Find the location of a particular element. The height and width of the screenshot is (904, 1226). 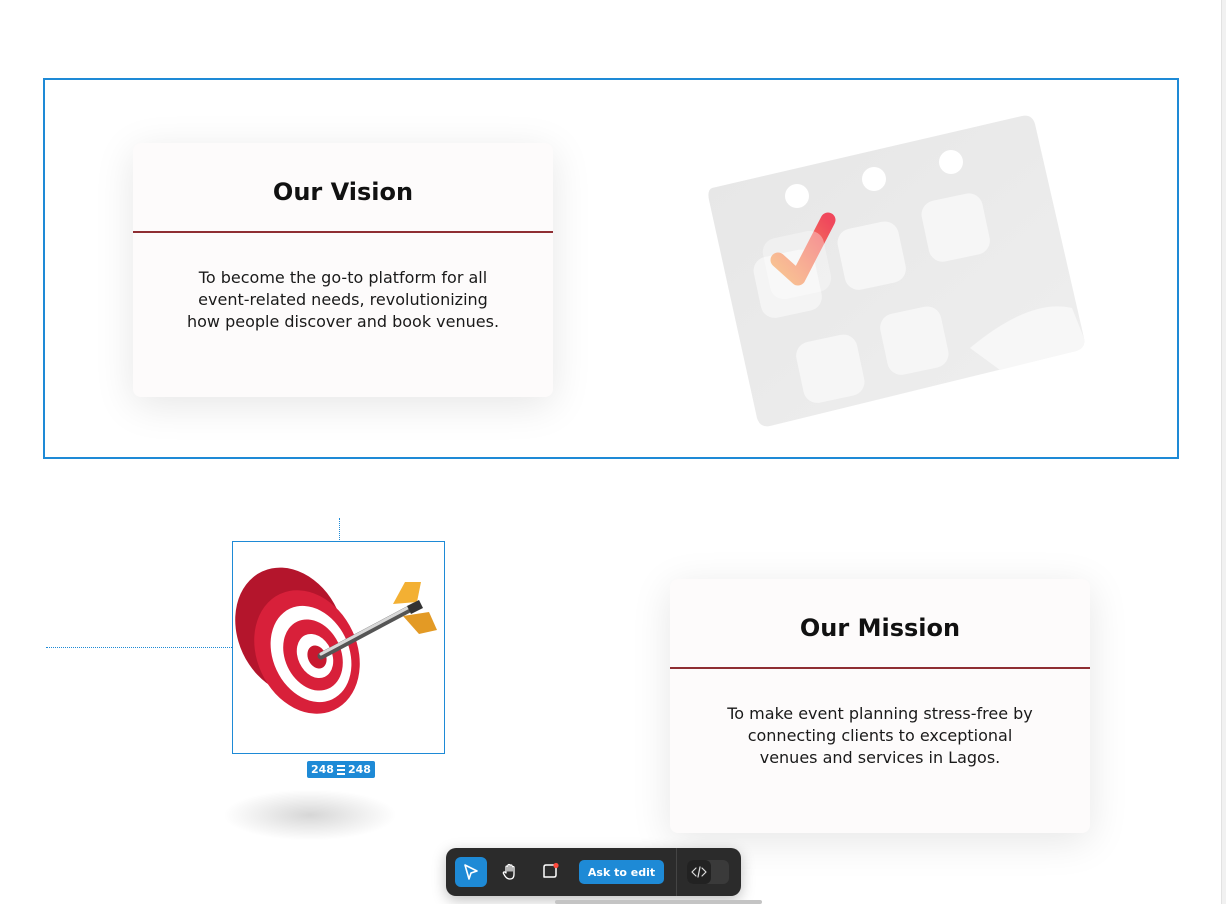

horizontal-guide-line is located at coordinates (139, 647).